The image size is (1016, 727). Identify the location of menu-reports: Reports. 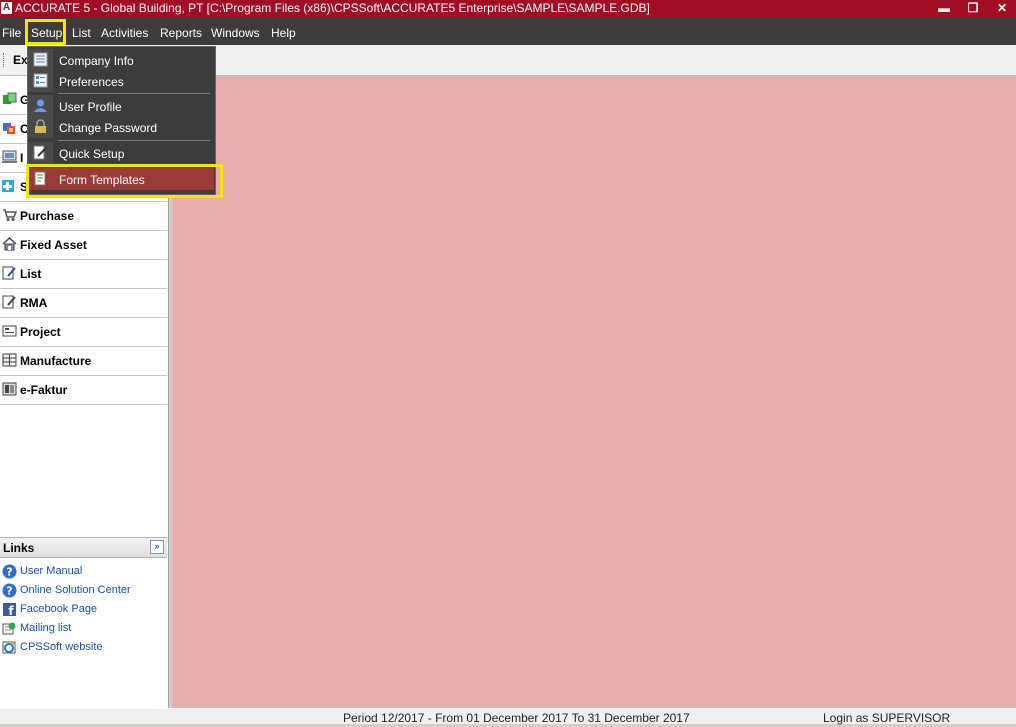
(181, 33).